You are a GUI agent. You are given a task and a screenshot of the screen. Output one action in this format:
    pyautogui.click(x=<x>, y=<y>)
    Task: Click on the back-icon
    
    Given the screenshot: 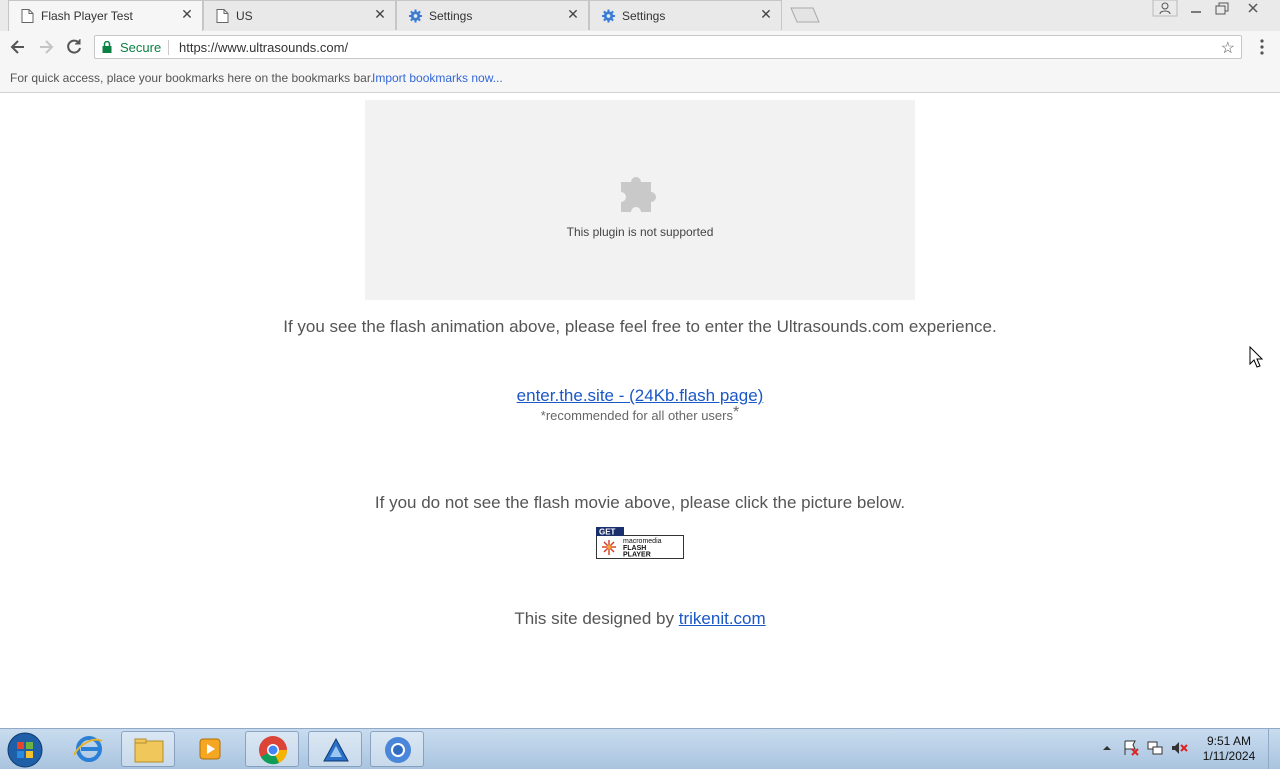 What is the action you would take?
    pyautogui.click(x=18, y=47)
    